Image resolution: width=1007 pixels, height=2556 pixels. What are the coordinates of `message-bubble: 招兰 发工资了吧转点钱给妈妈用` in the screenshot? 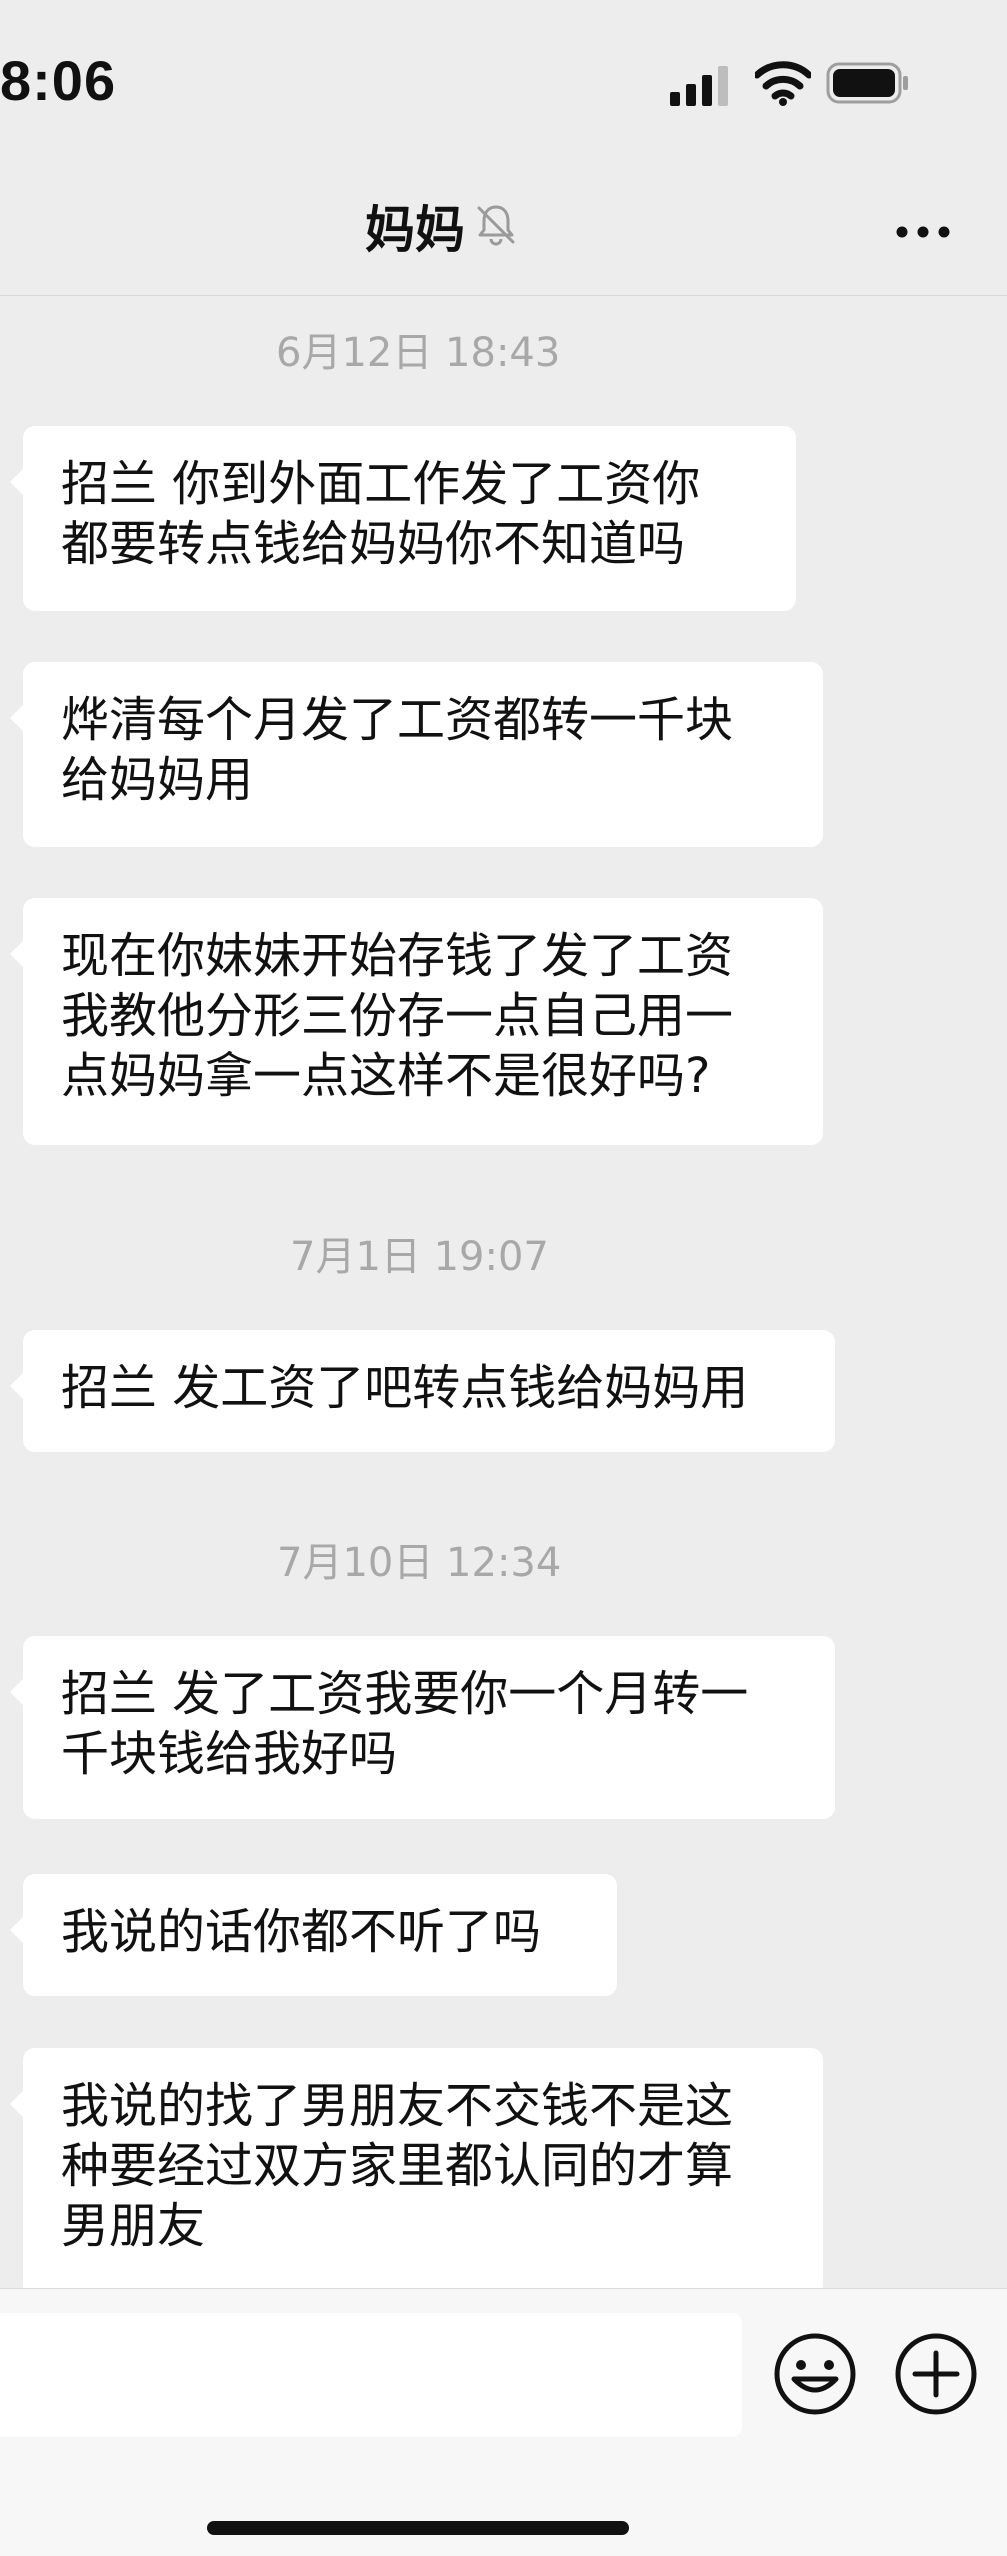 It's located at (422, 1391).